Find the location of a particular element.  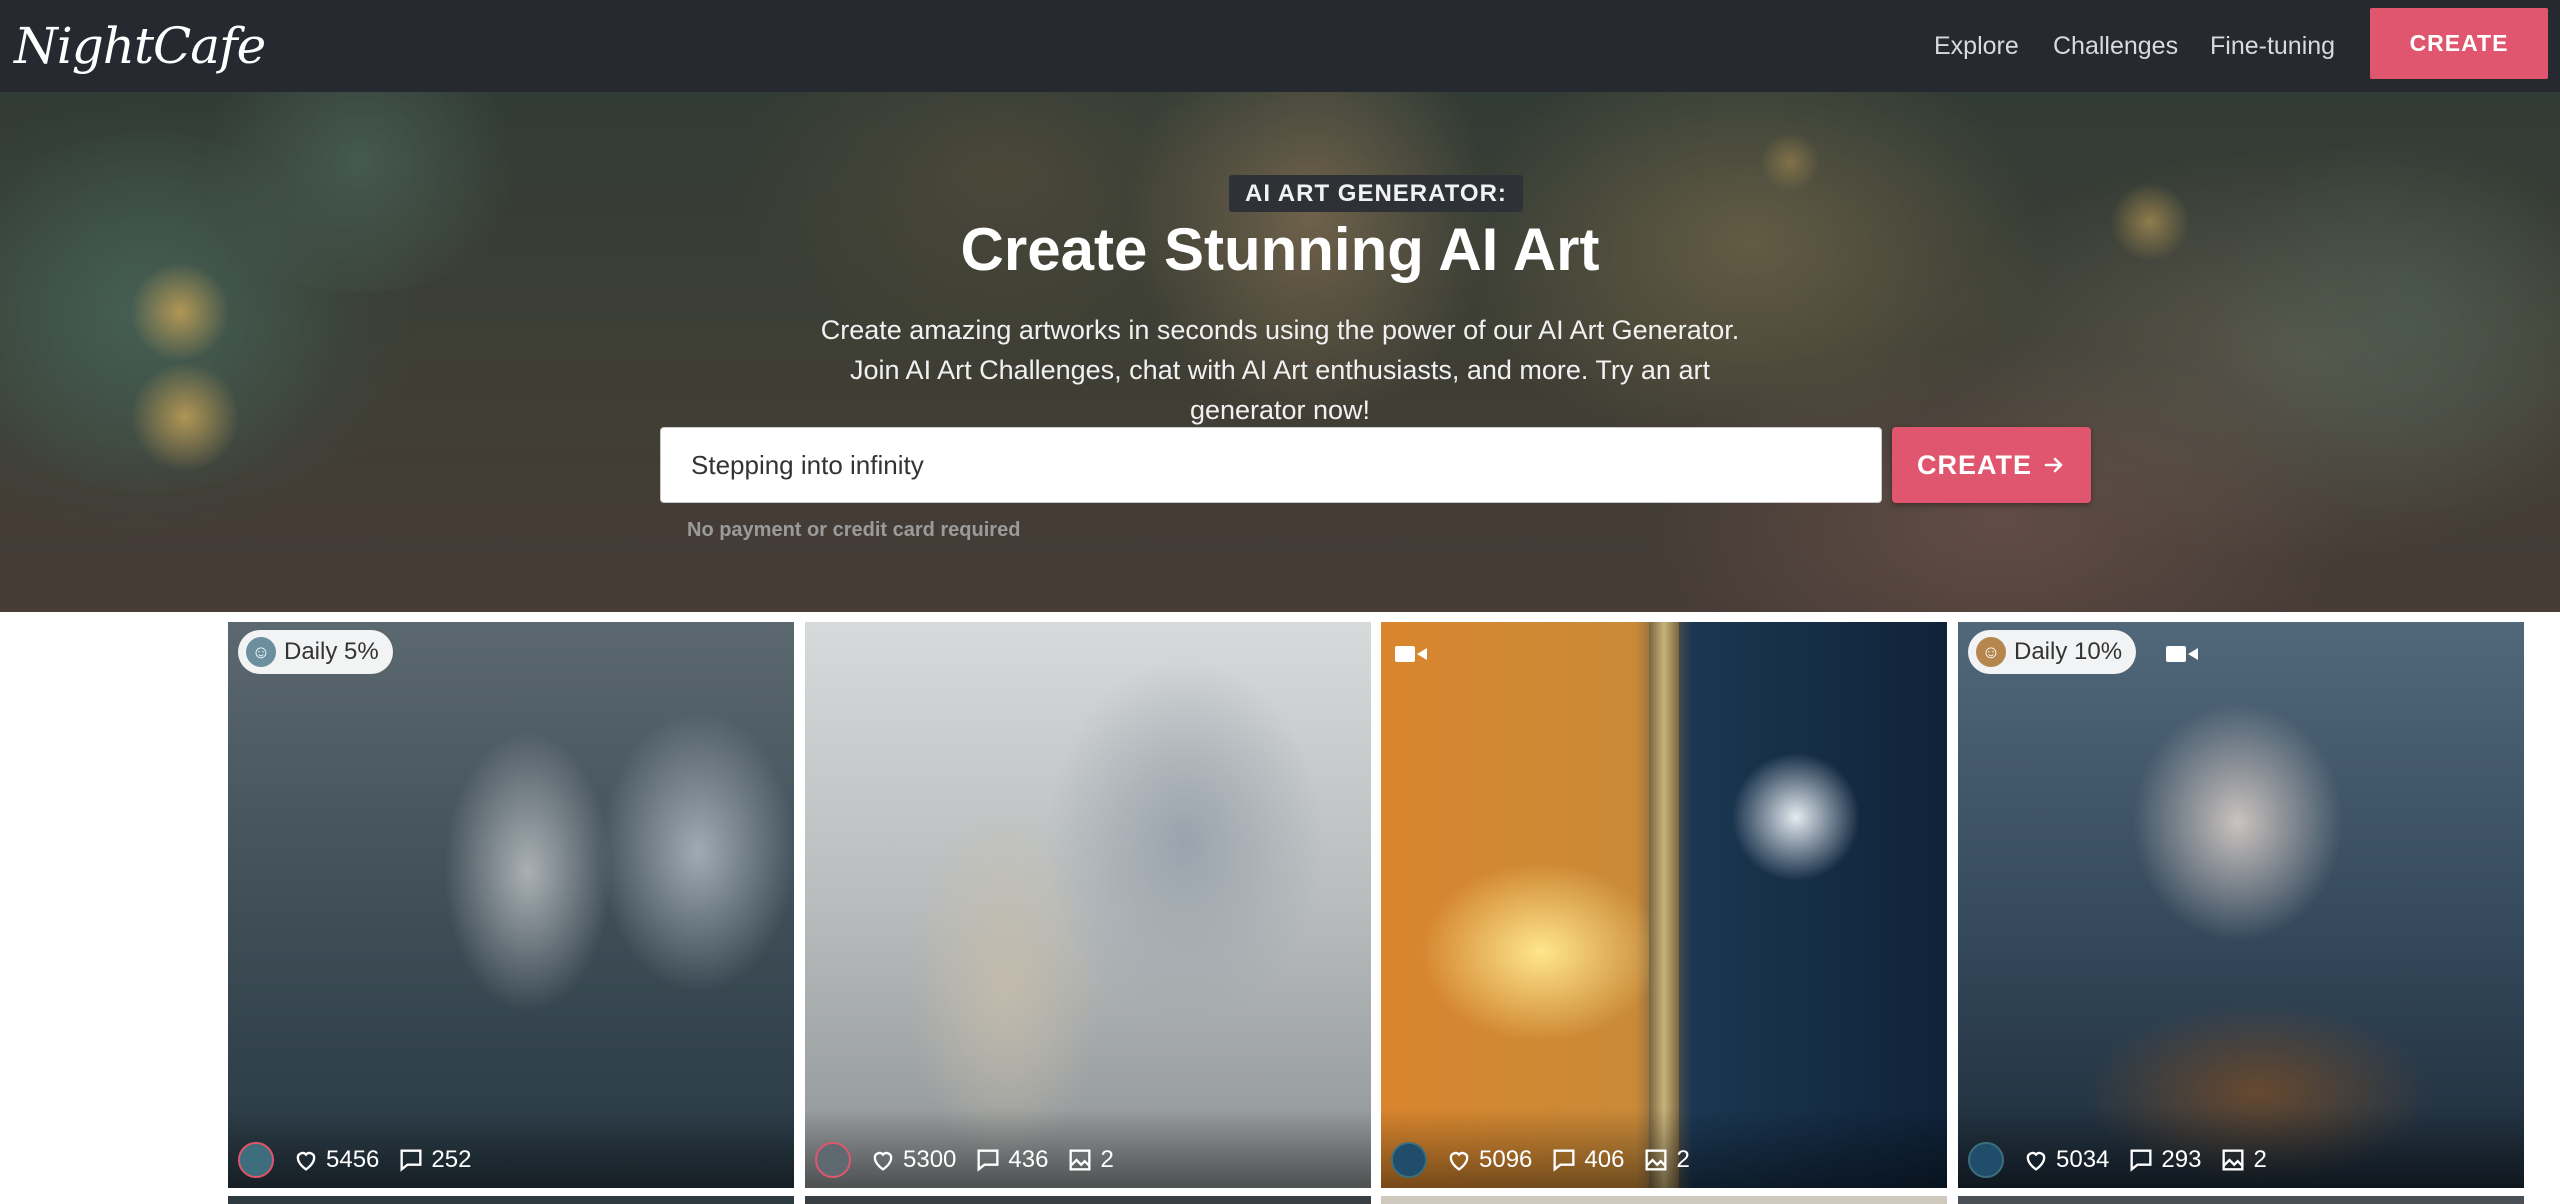

like-count: 5456 is located at coordinates (353, 1159).